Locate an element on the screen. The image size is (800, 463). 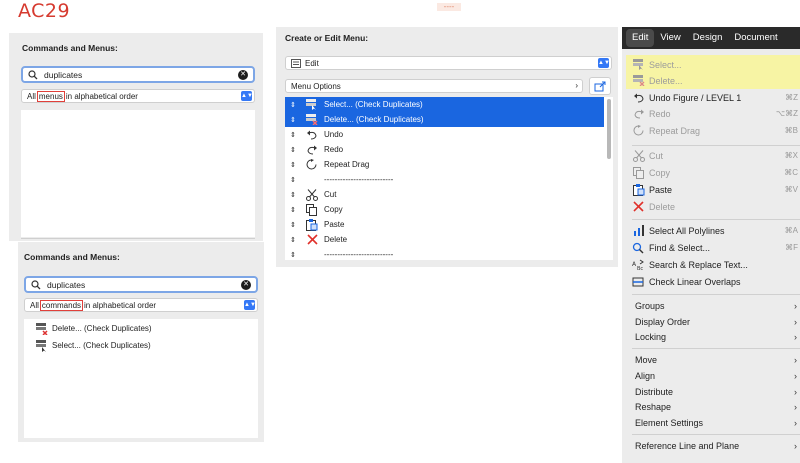
filter-select: All commands in alphabetical order ▲▼ is located at coordinates (141, 305).